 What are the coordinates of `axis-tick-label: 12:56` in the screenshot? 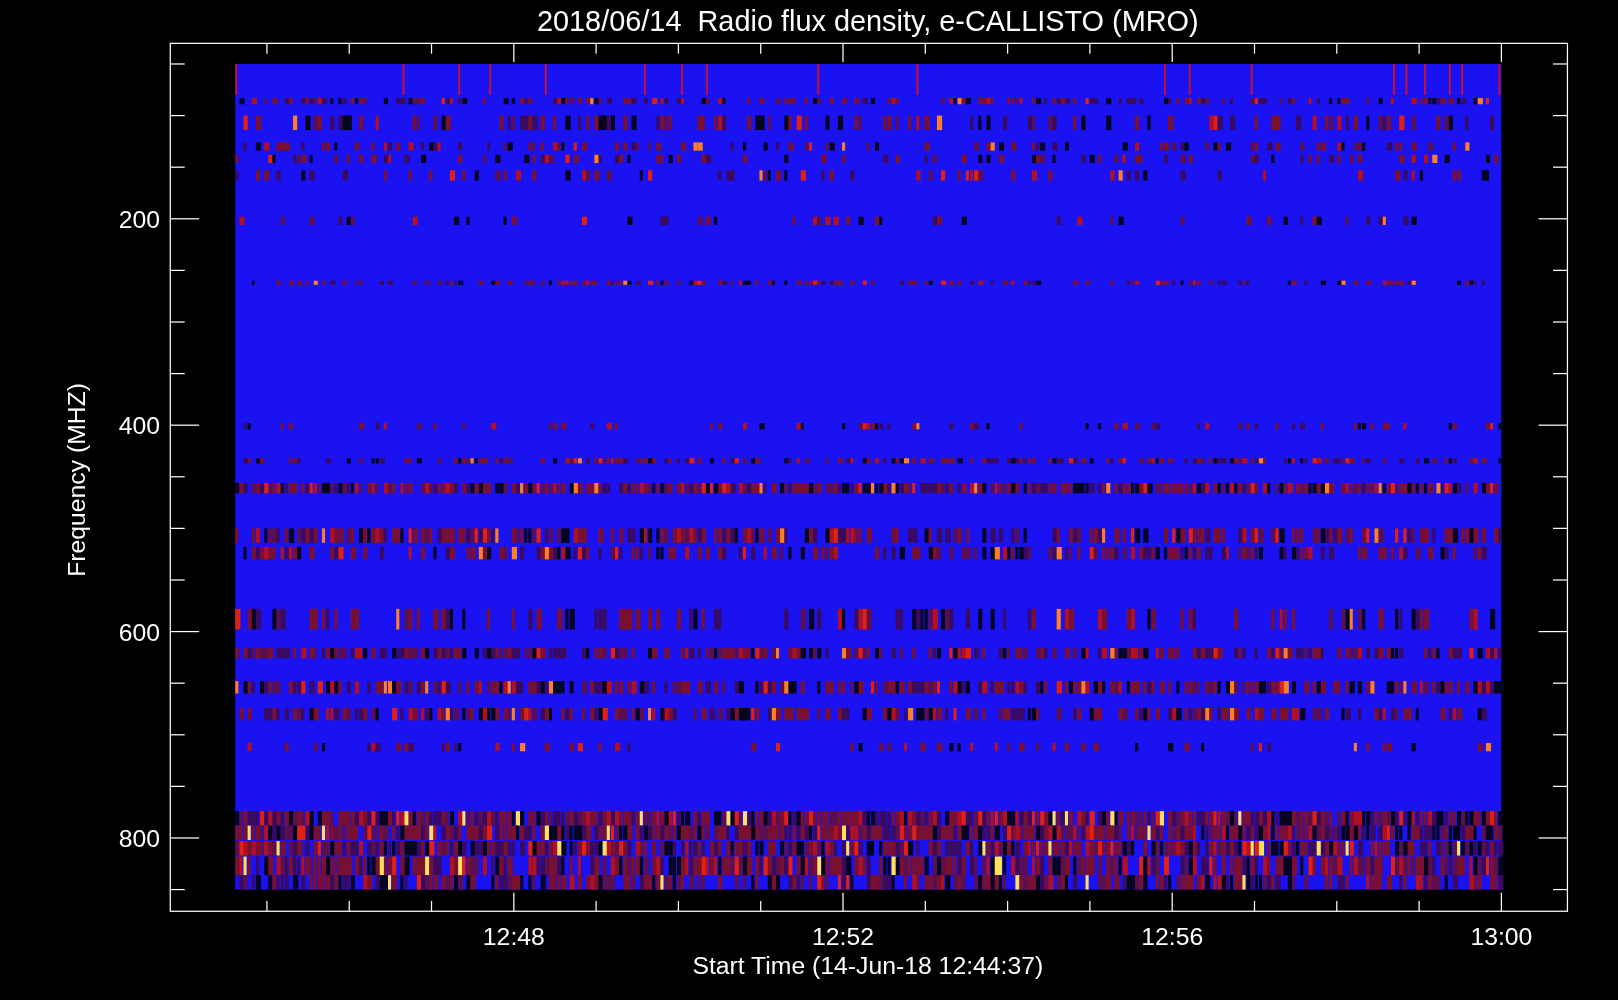 It's located at (1172, 937).